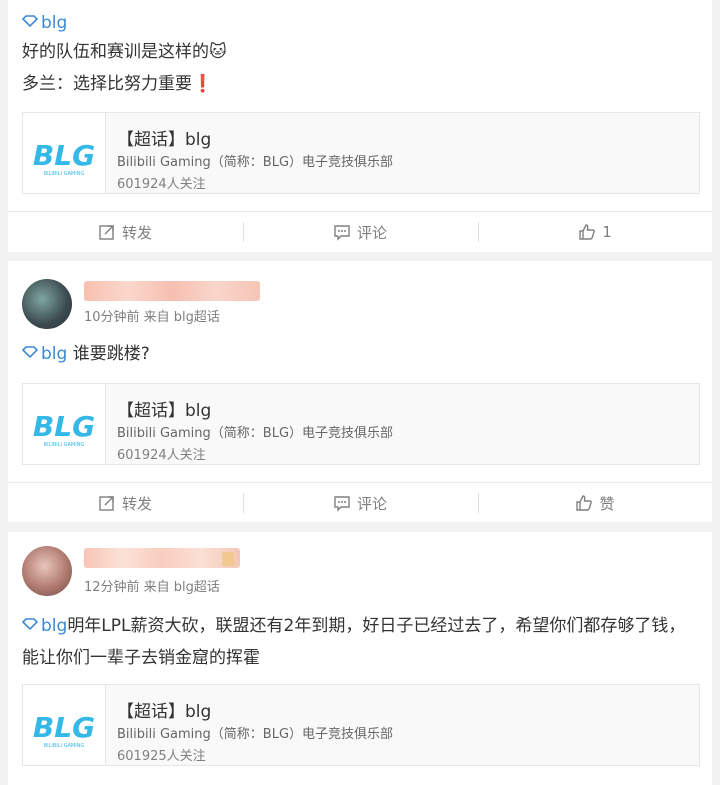  What do you see at coordinates (111, 354) in the screenshot?
I see `post-body: 谁要跳楼?` at bounding box center [111, 354].